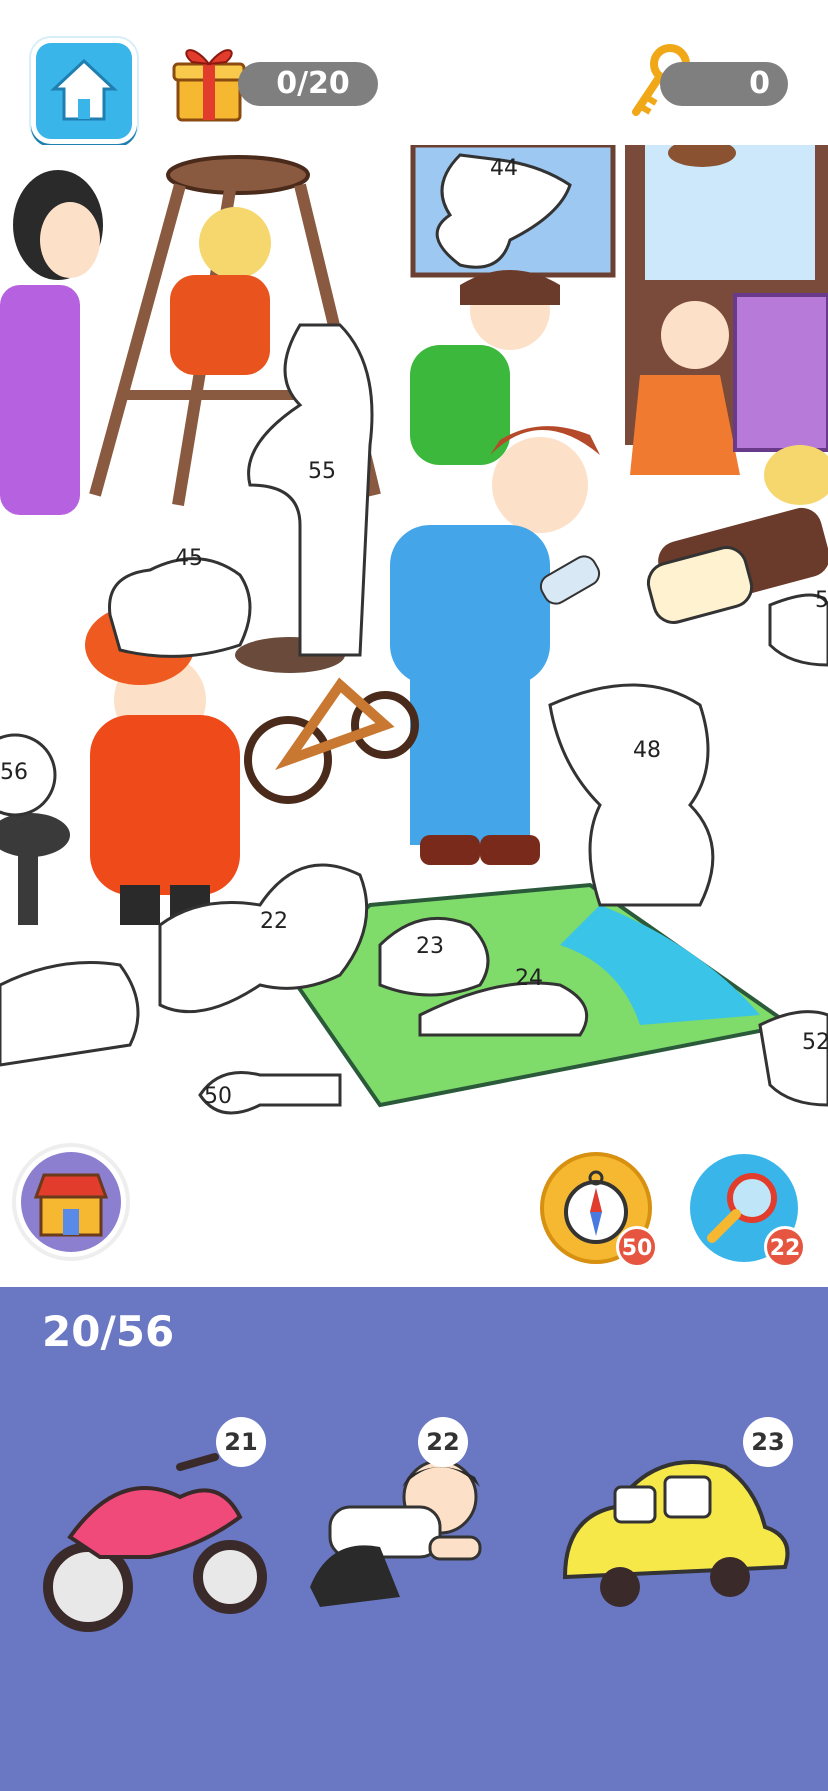  I want to click on silhouette-cloud-left, so click(70, 1014).